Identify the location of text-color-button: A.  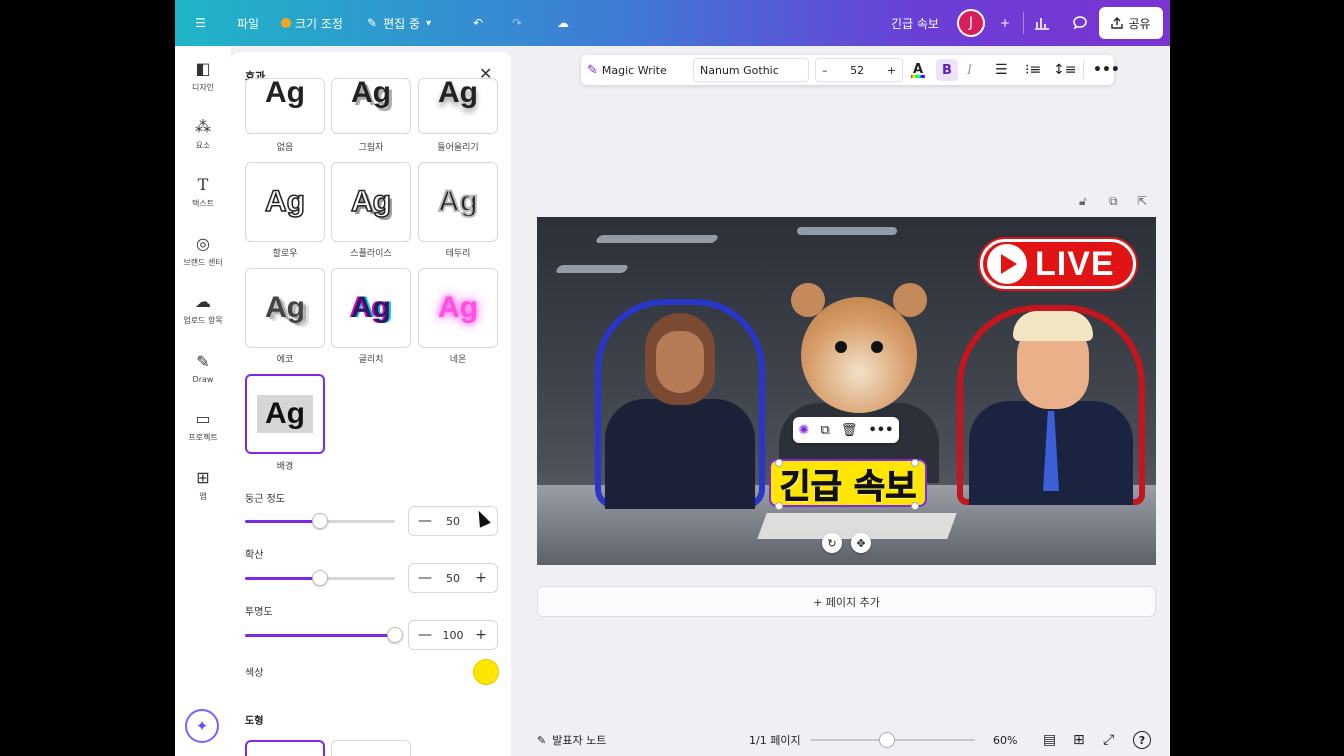
(918, 70).